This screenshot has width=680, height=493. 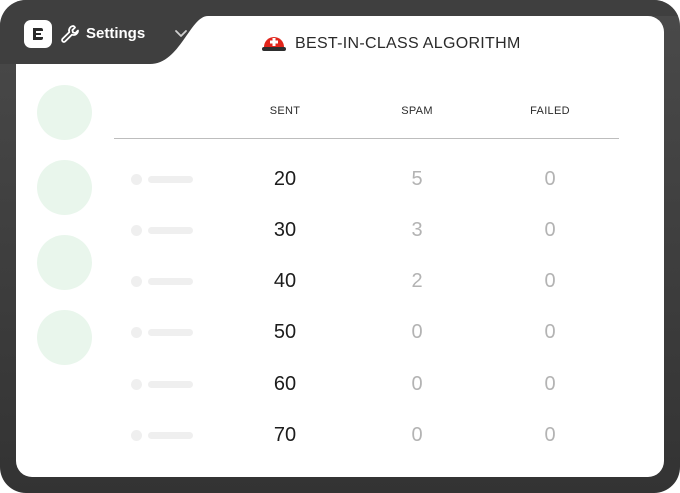 I want to click on sent-value: 50, so click(x=285, y=332).